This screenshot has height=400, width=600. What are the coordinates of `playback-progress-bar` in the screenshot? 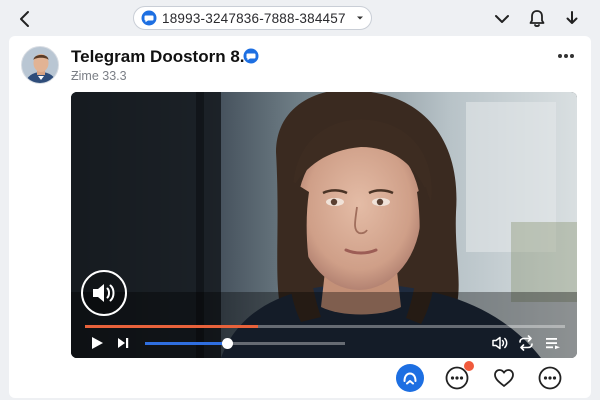 It's located at (325, 326).